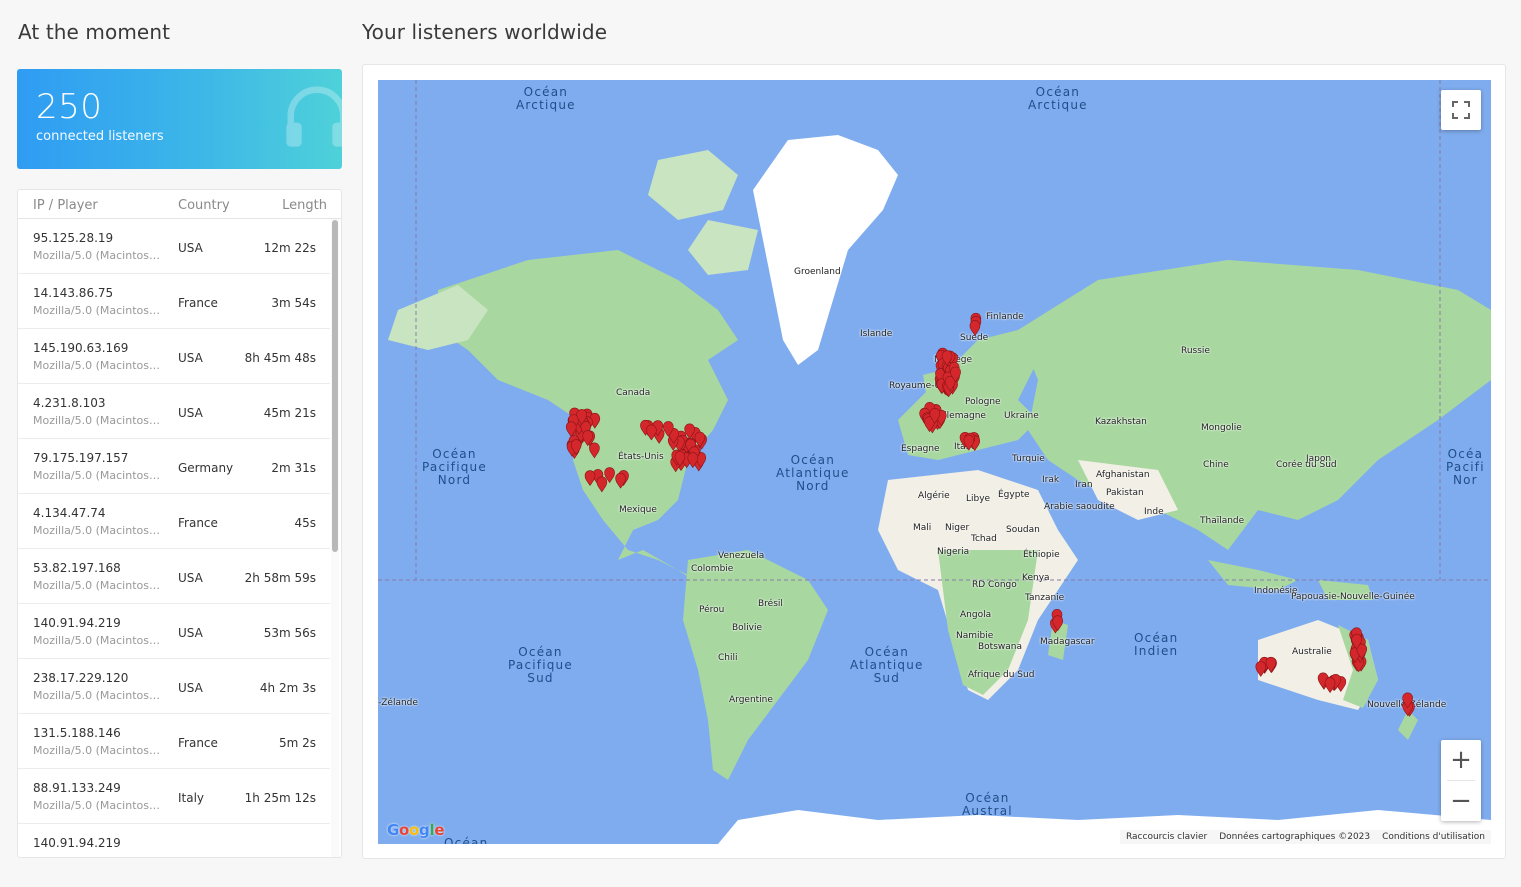  I want to click on row-ip: 145.190.63.169, so click(81, 348).